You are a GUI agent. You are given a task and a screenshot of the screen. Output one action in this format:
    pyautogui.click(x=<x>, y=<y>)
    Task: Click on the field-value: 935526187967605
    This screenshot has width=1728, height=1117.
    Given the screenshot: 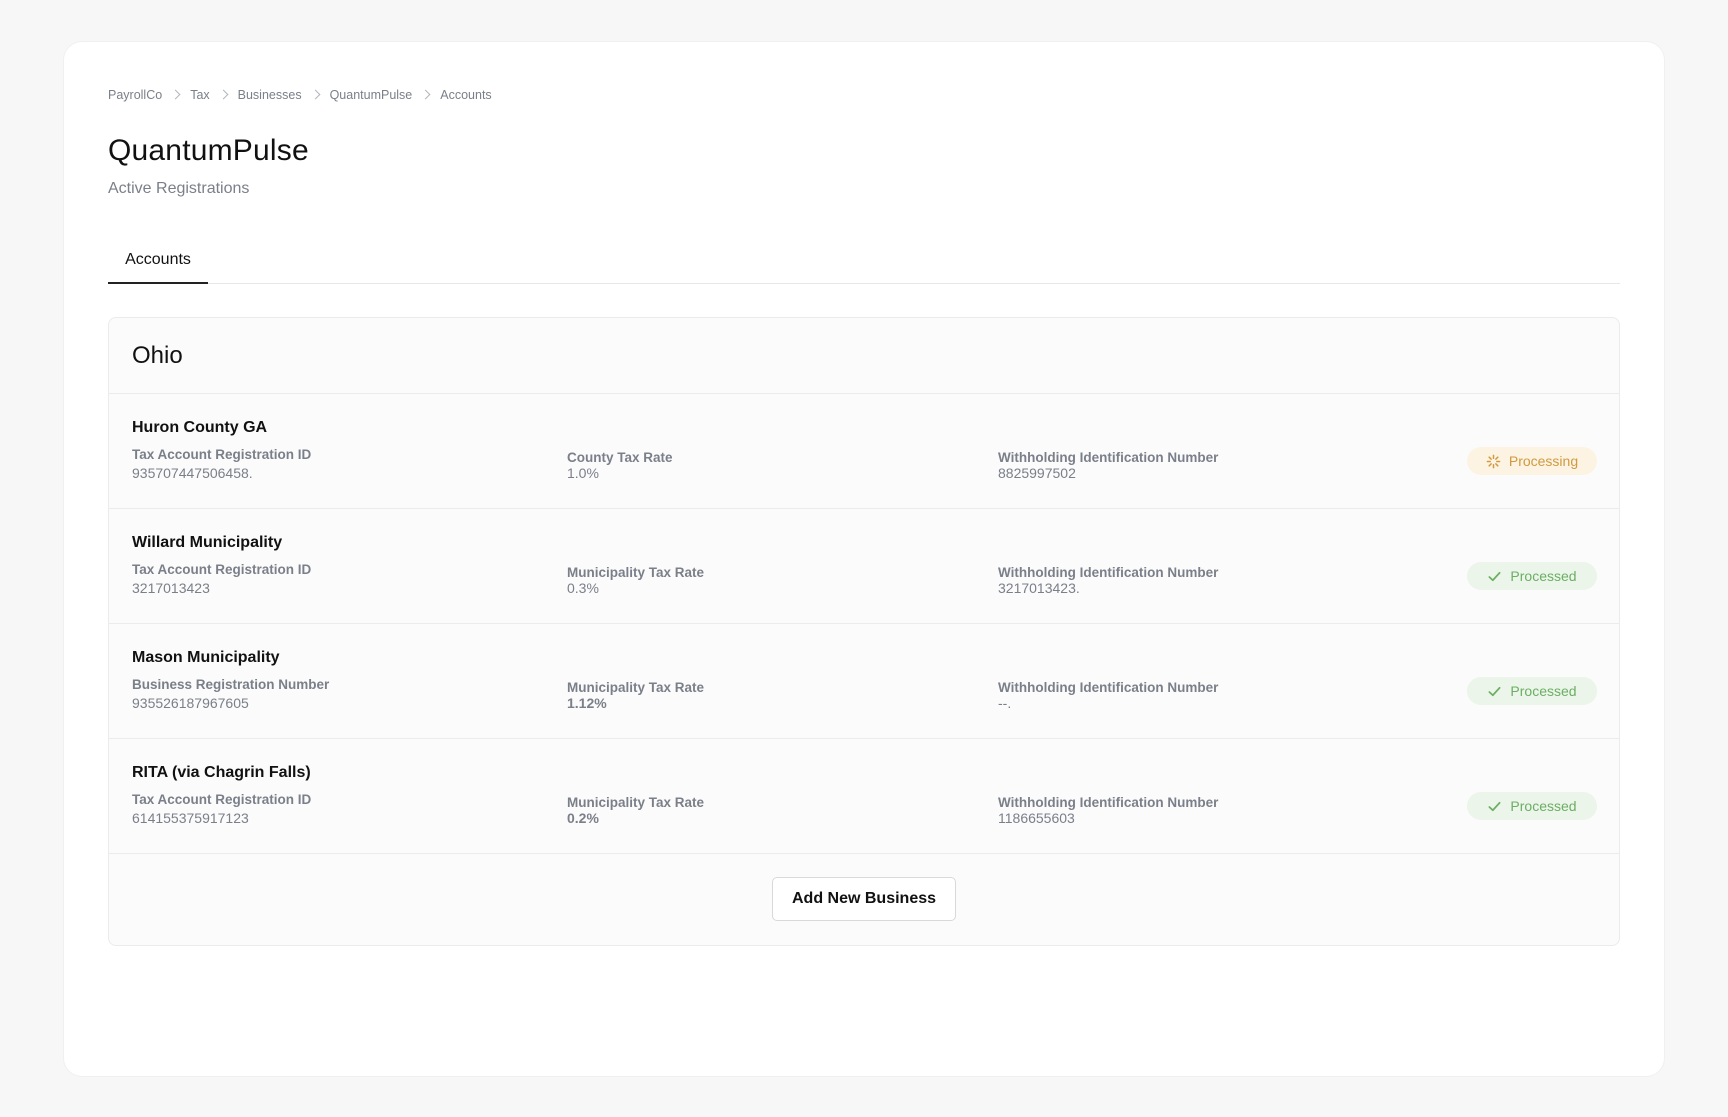 What is the action you would take?
    pyautogui.click(x=190, y=703)
    